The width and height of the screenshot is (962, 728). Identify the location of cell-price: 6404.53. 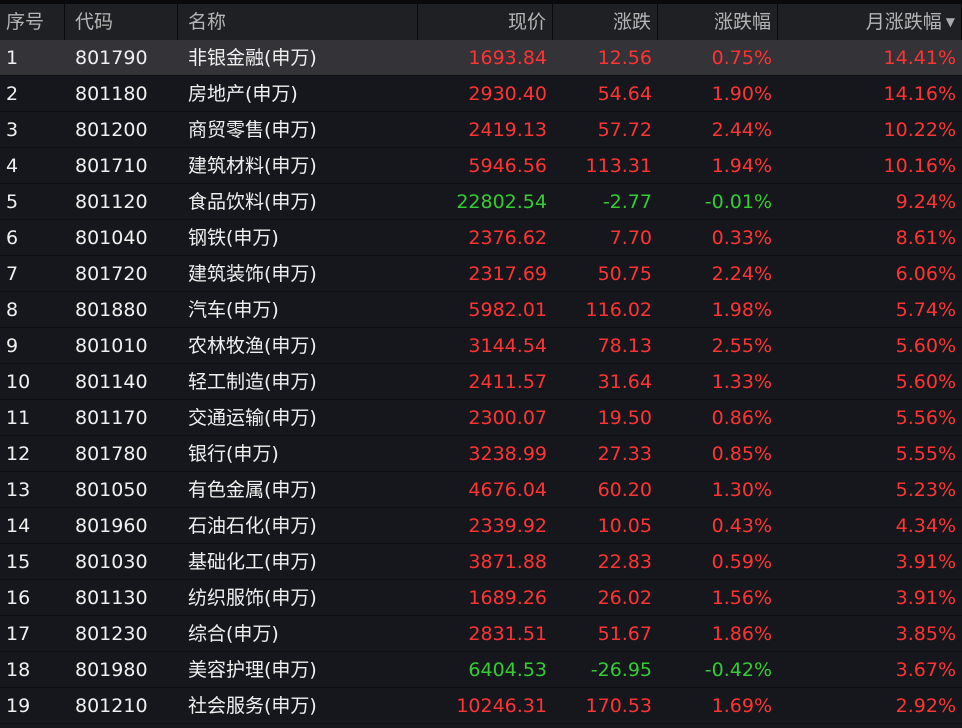
(507, 670).